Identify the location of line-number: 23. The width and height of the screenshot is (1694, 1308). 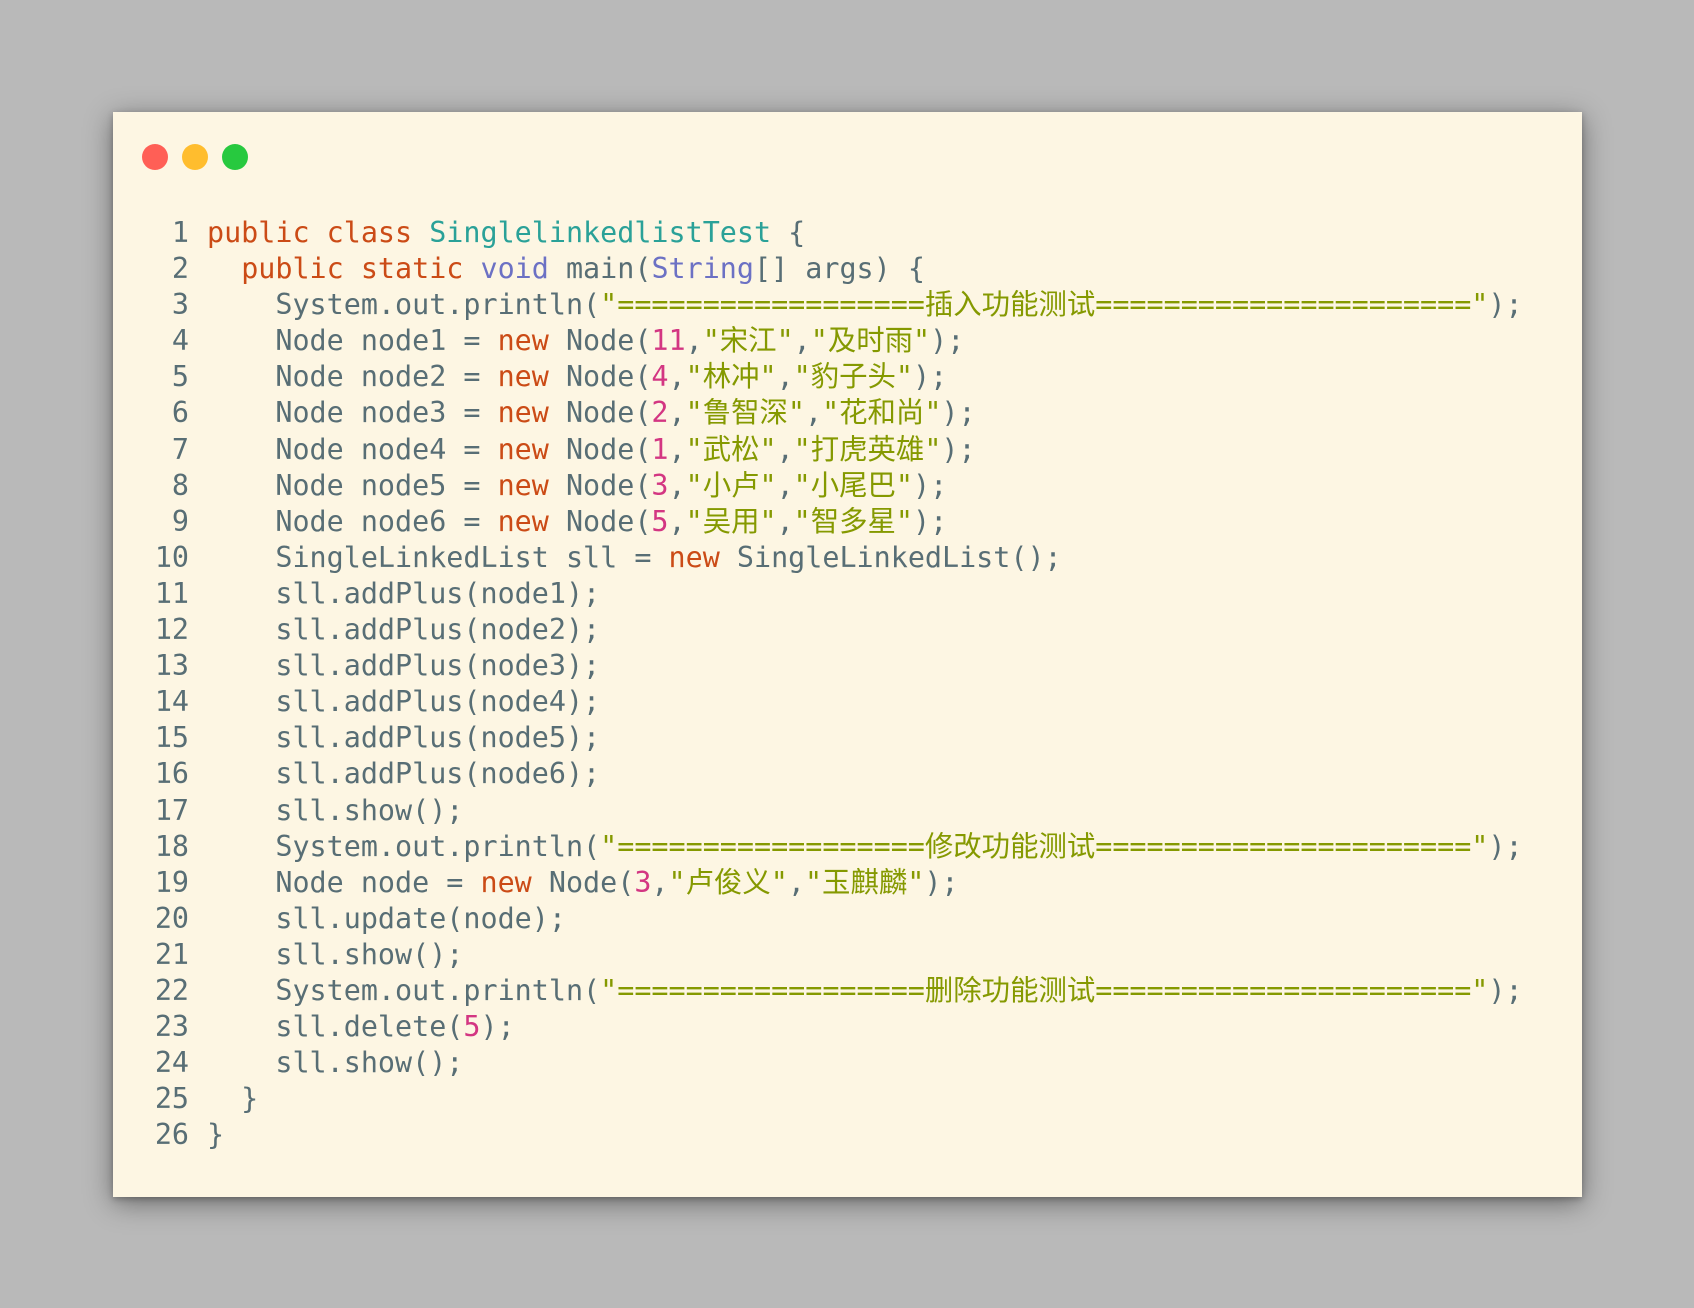
(171, 1027).